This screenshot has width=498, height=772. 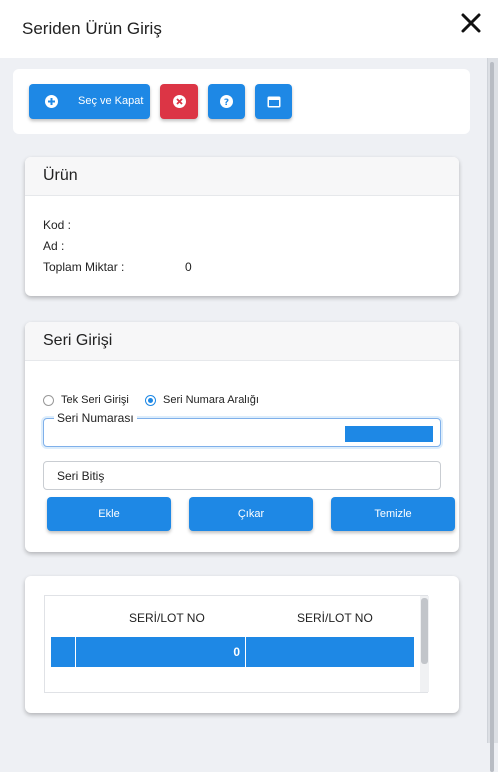 I want to click on column-header-1: SERİ/LOT NO, so click(x=167, y=618).